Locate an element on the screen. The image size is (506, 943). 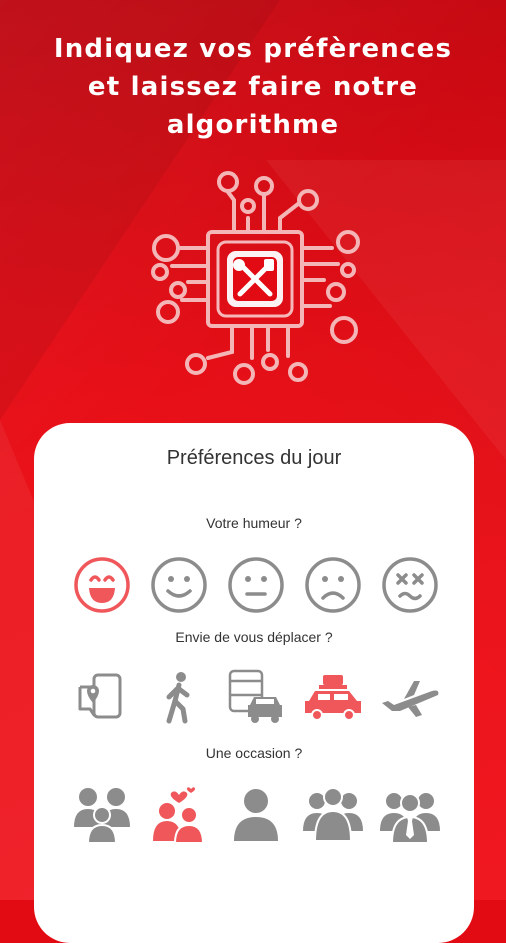
walking-icon is located at coordinates (179, 697).